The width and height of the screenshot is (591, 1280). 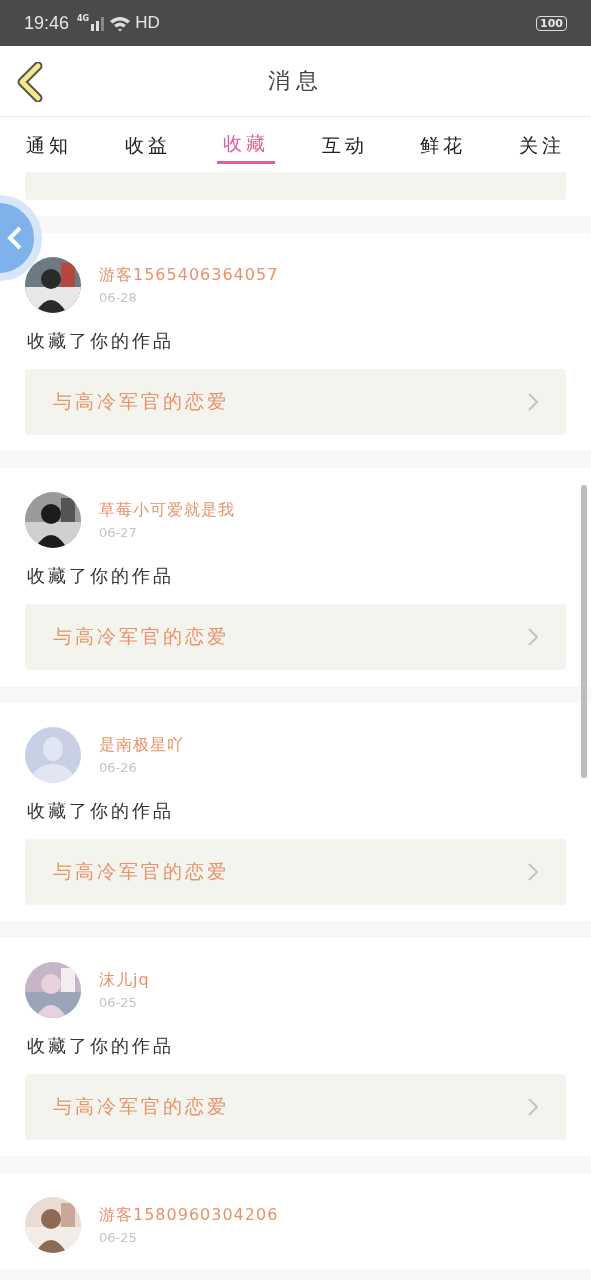 What do you see at coordinates (344, 140) in the screenshot?
I see `tab: 互动` at bounding box center [344, 140].